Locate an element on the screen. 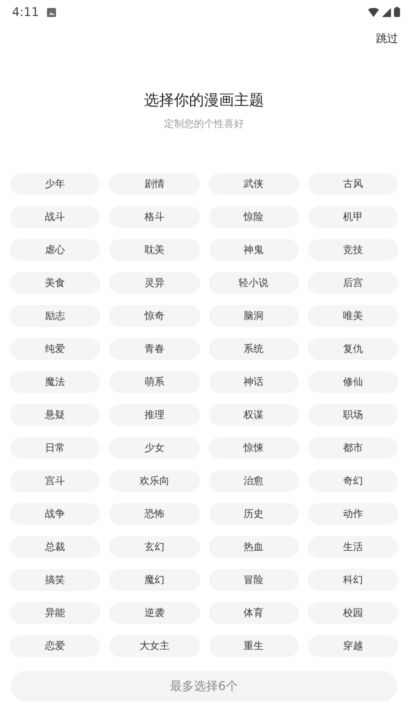 The image size is (408, 725). topic-chip: 神话 is located at coordinates (253, 382).